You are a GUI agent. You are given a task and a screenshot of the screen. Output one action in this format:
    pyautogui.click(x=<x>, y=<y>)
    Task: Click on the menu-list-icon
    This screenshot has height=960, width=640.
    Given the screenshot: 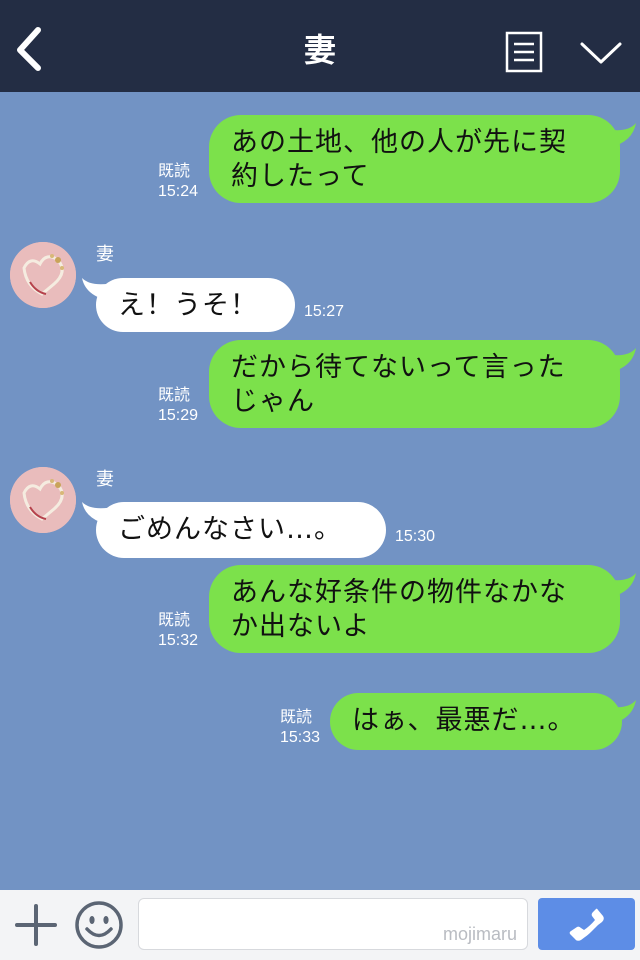 What is the action you would take?
    pyautogui.click(x=524, y=52)
    